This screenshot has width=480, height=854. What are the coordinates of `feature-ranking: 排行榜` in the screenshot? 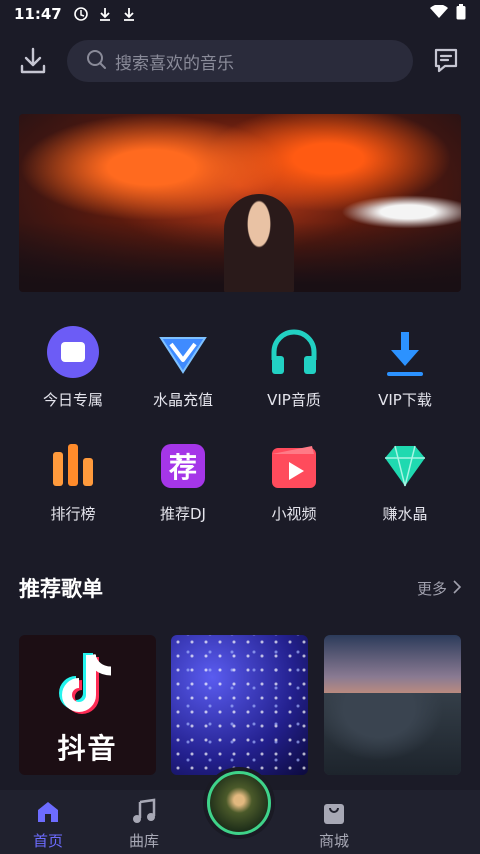 It's located at (73, 481).